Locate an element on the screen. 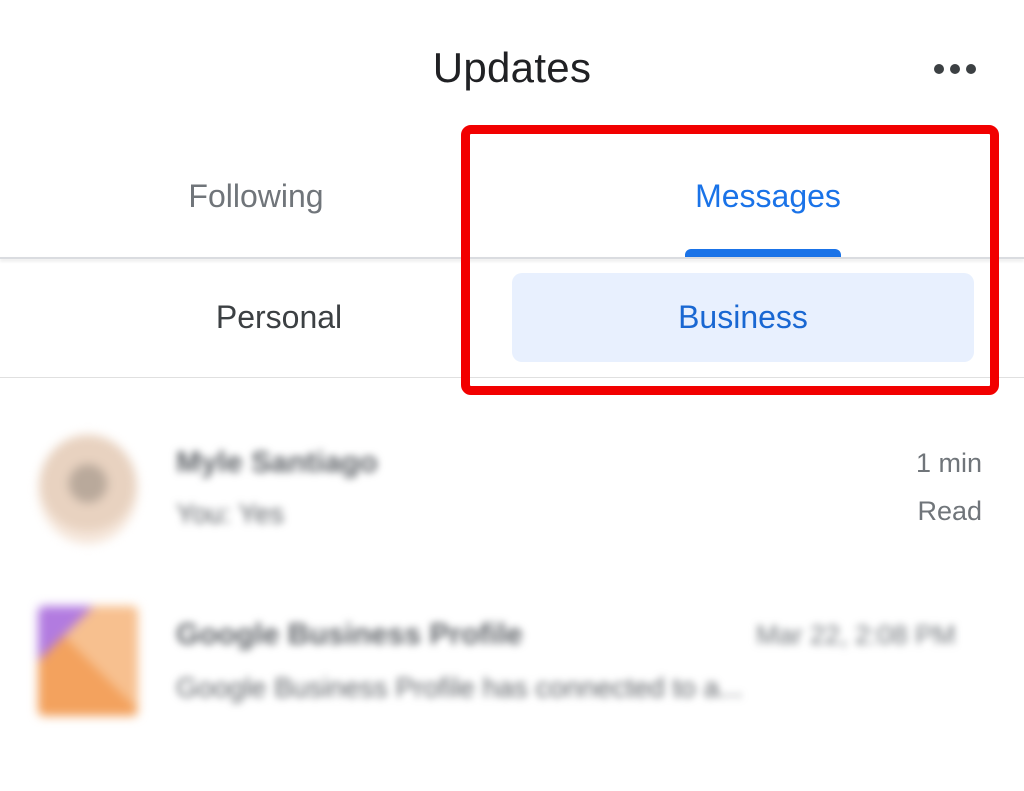 The height and width of the screenshot is (791, 1024). conversation-name: Google Business Profile is located at coordinates (349, 634).